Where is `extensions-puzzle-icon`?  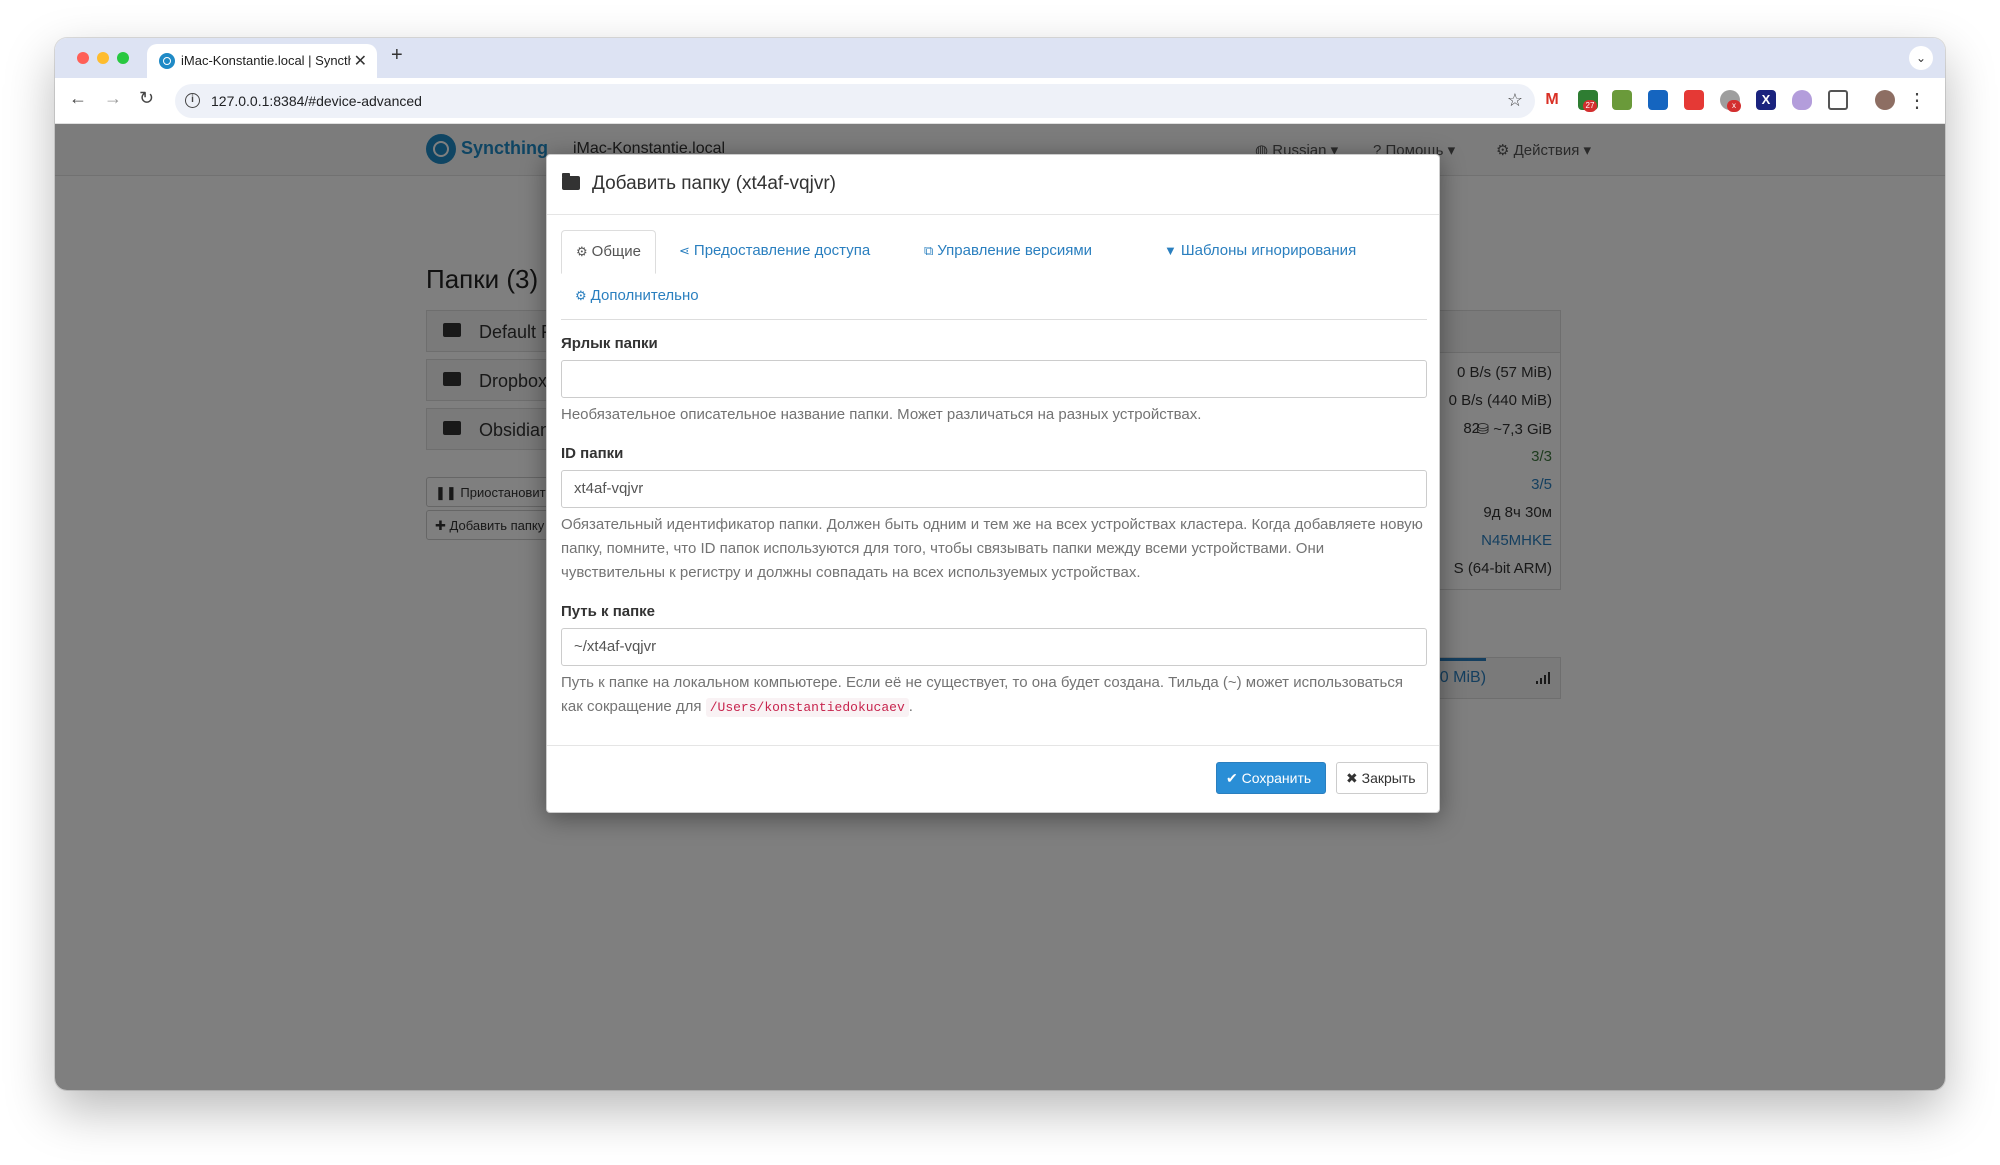
extensions-puzzle-icon is located at coordinates (1838, 100).